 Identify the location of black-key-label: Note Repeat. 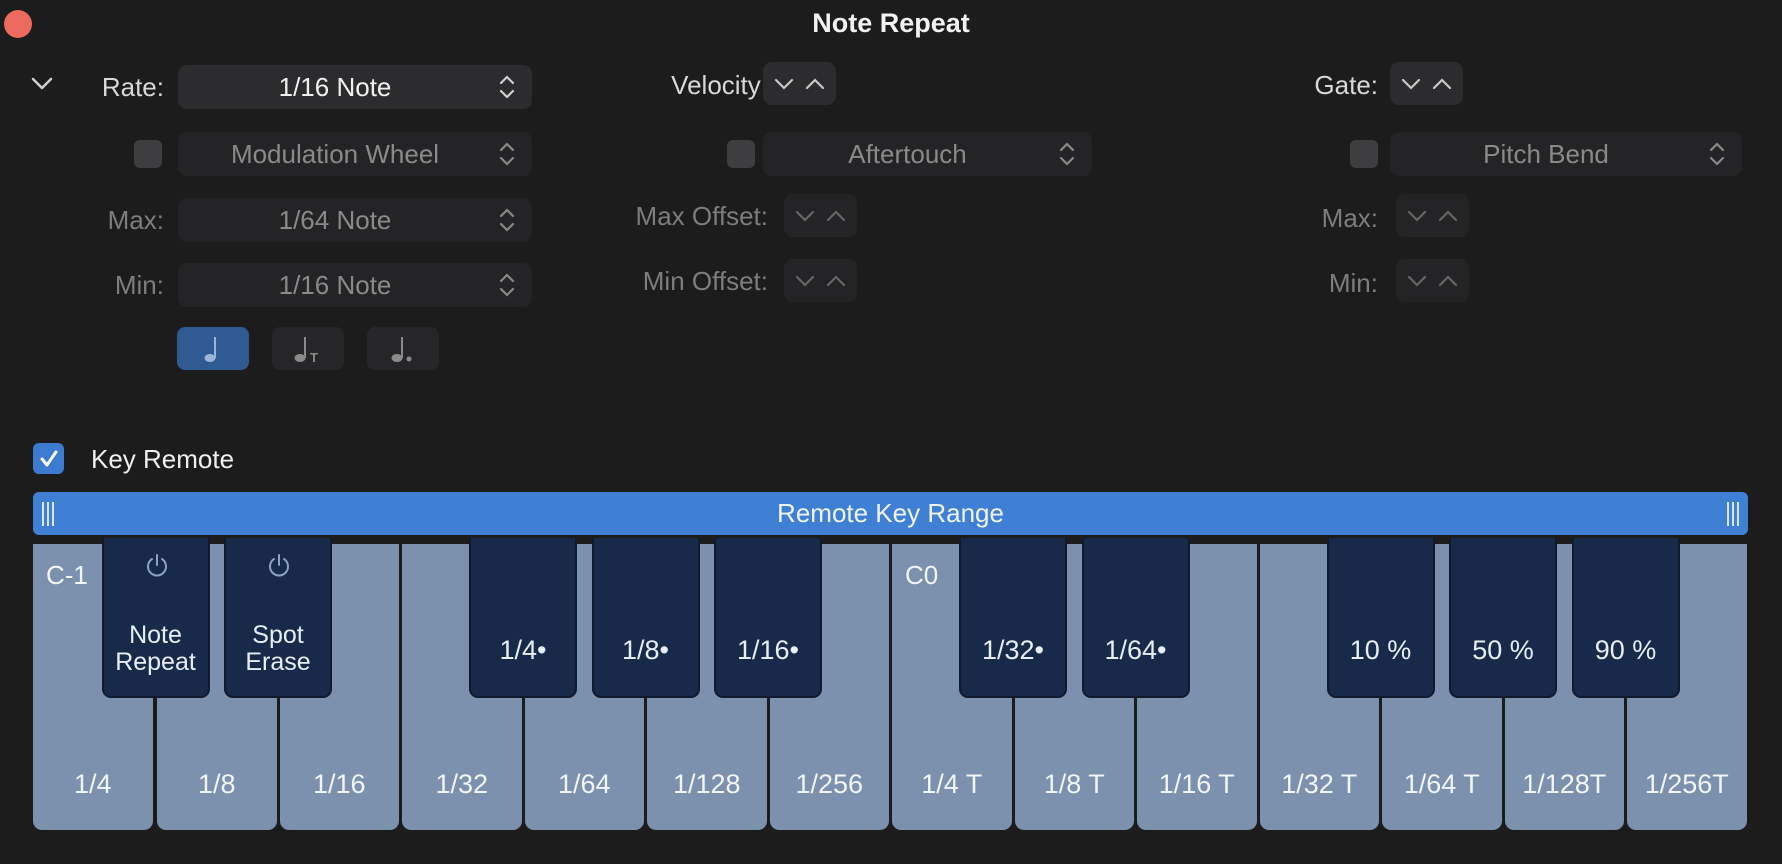
(156, 649).